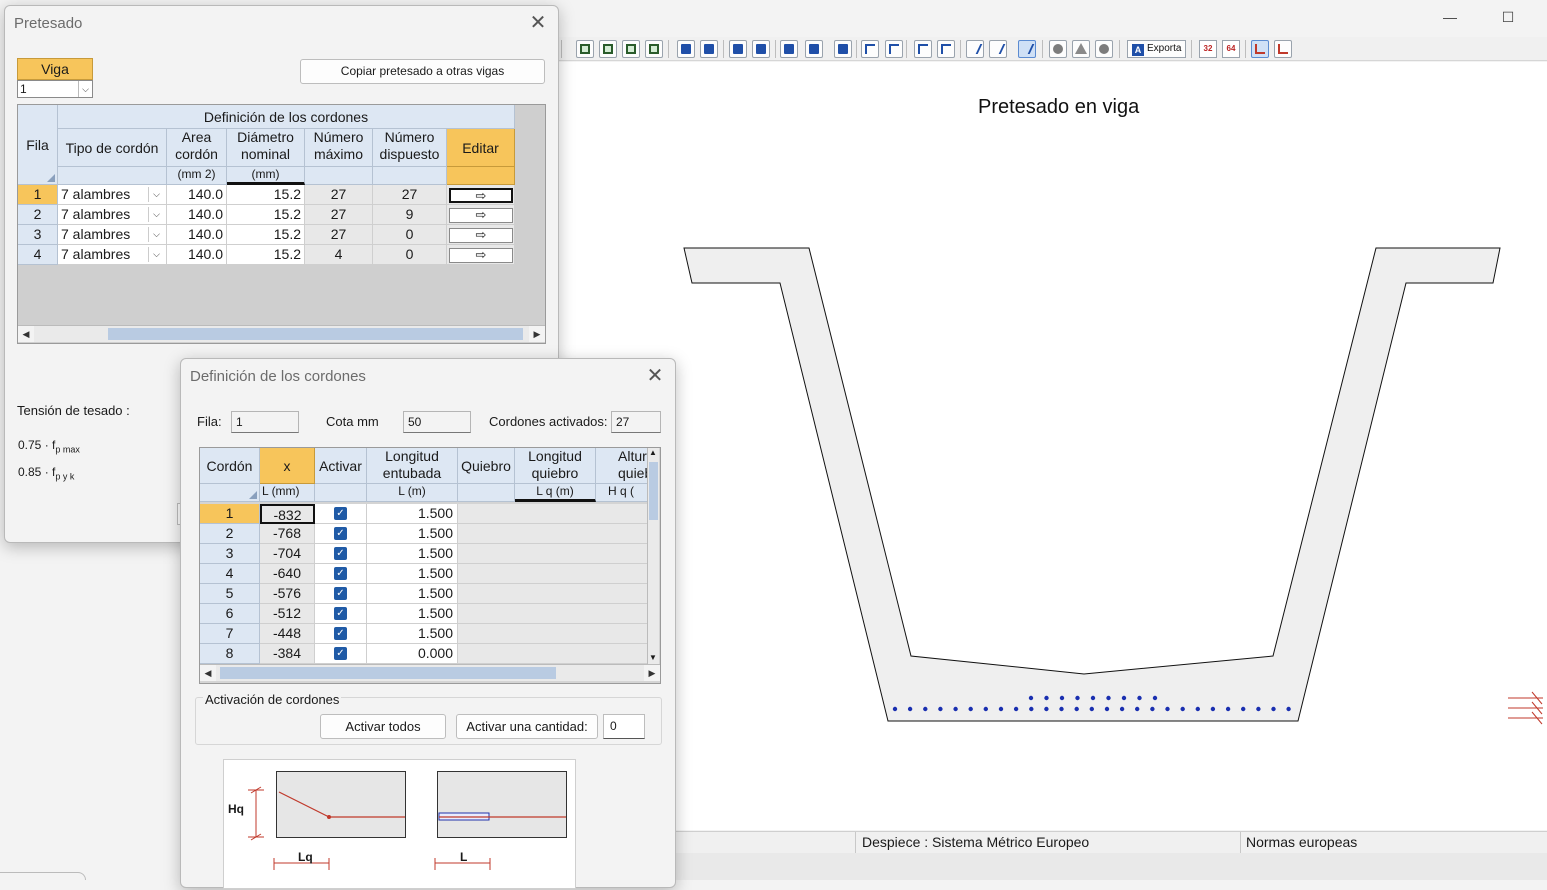  What do you see at coordinates (265, 422) in the screenshot?
I see `fila-field: 1` at bounding box center [265, 422].